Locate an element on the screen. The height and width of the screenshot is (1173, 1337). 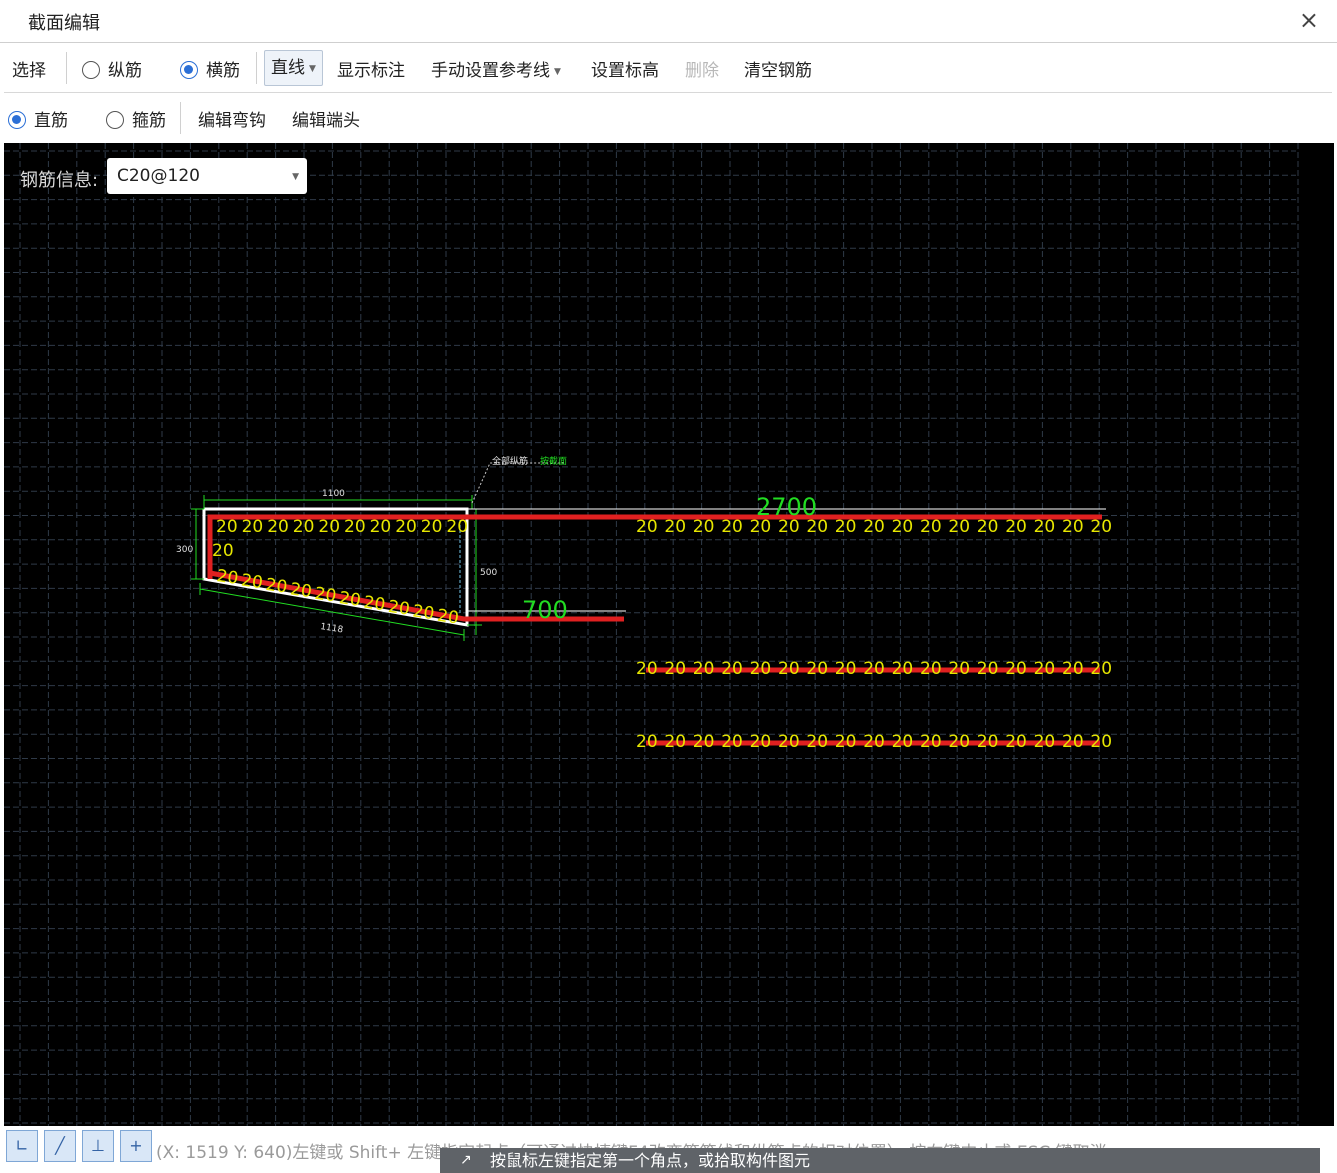
delete-button: 删除 is located at coordinates (702, 68).